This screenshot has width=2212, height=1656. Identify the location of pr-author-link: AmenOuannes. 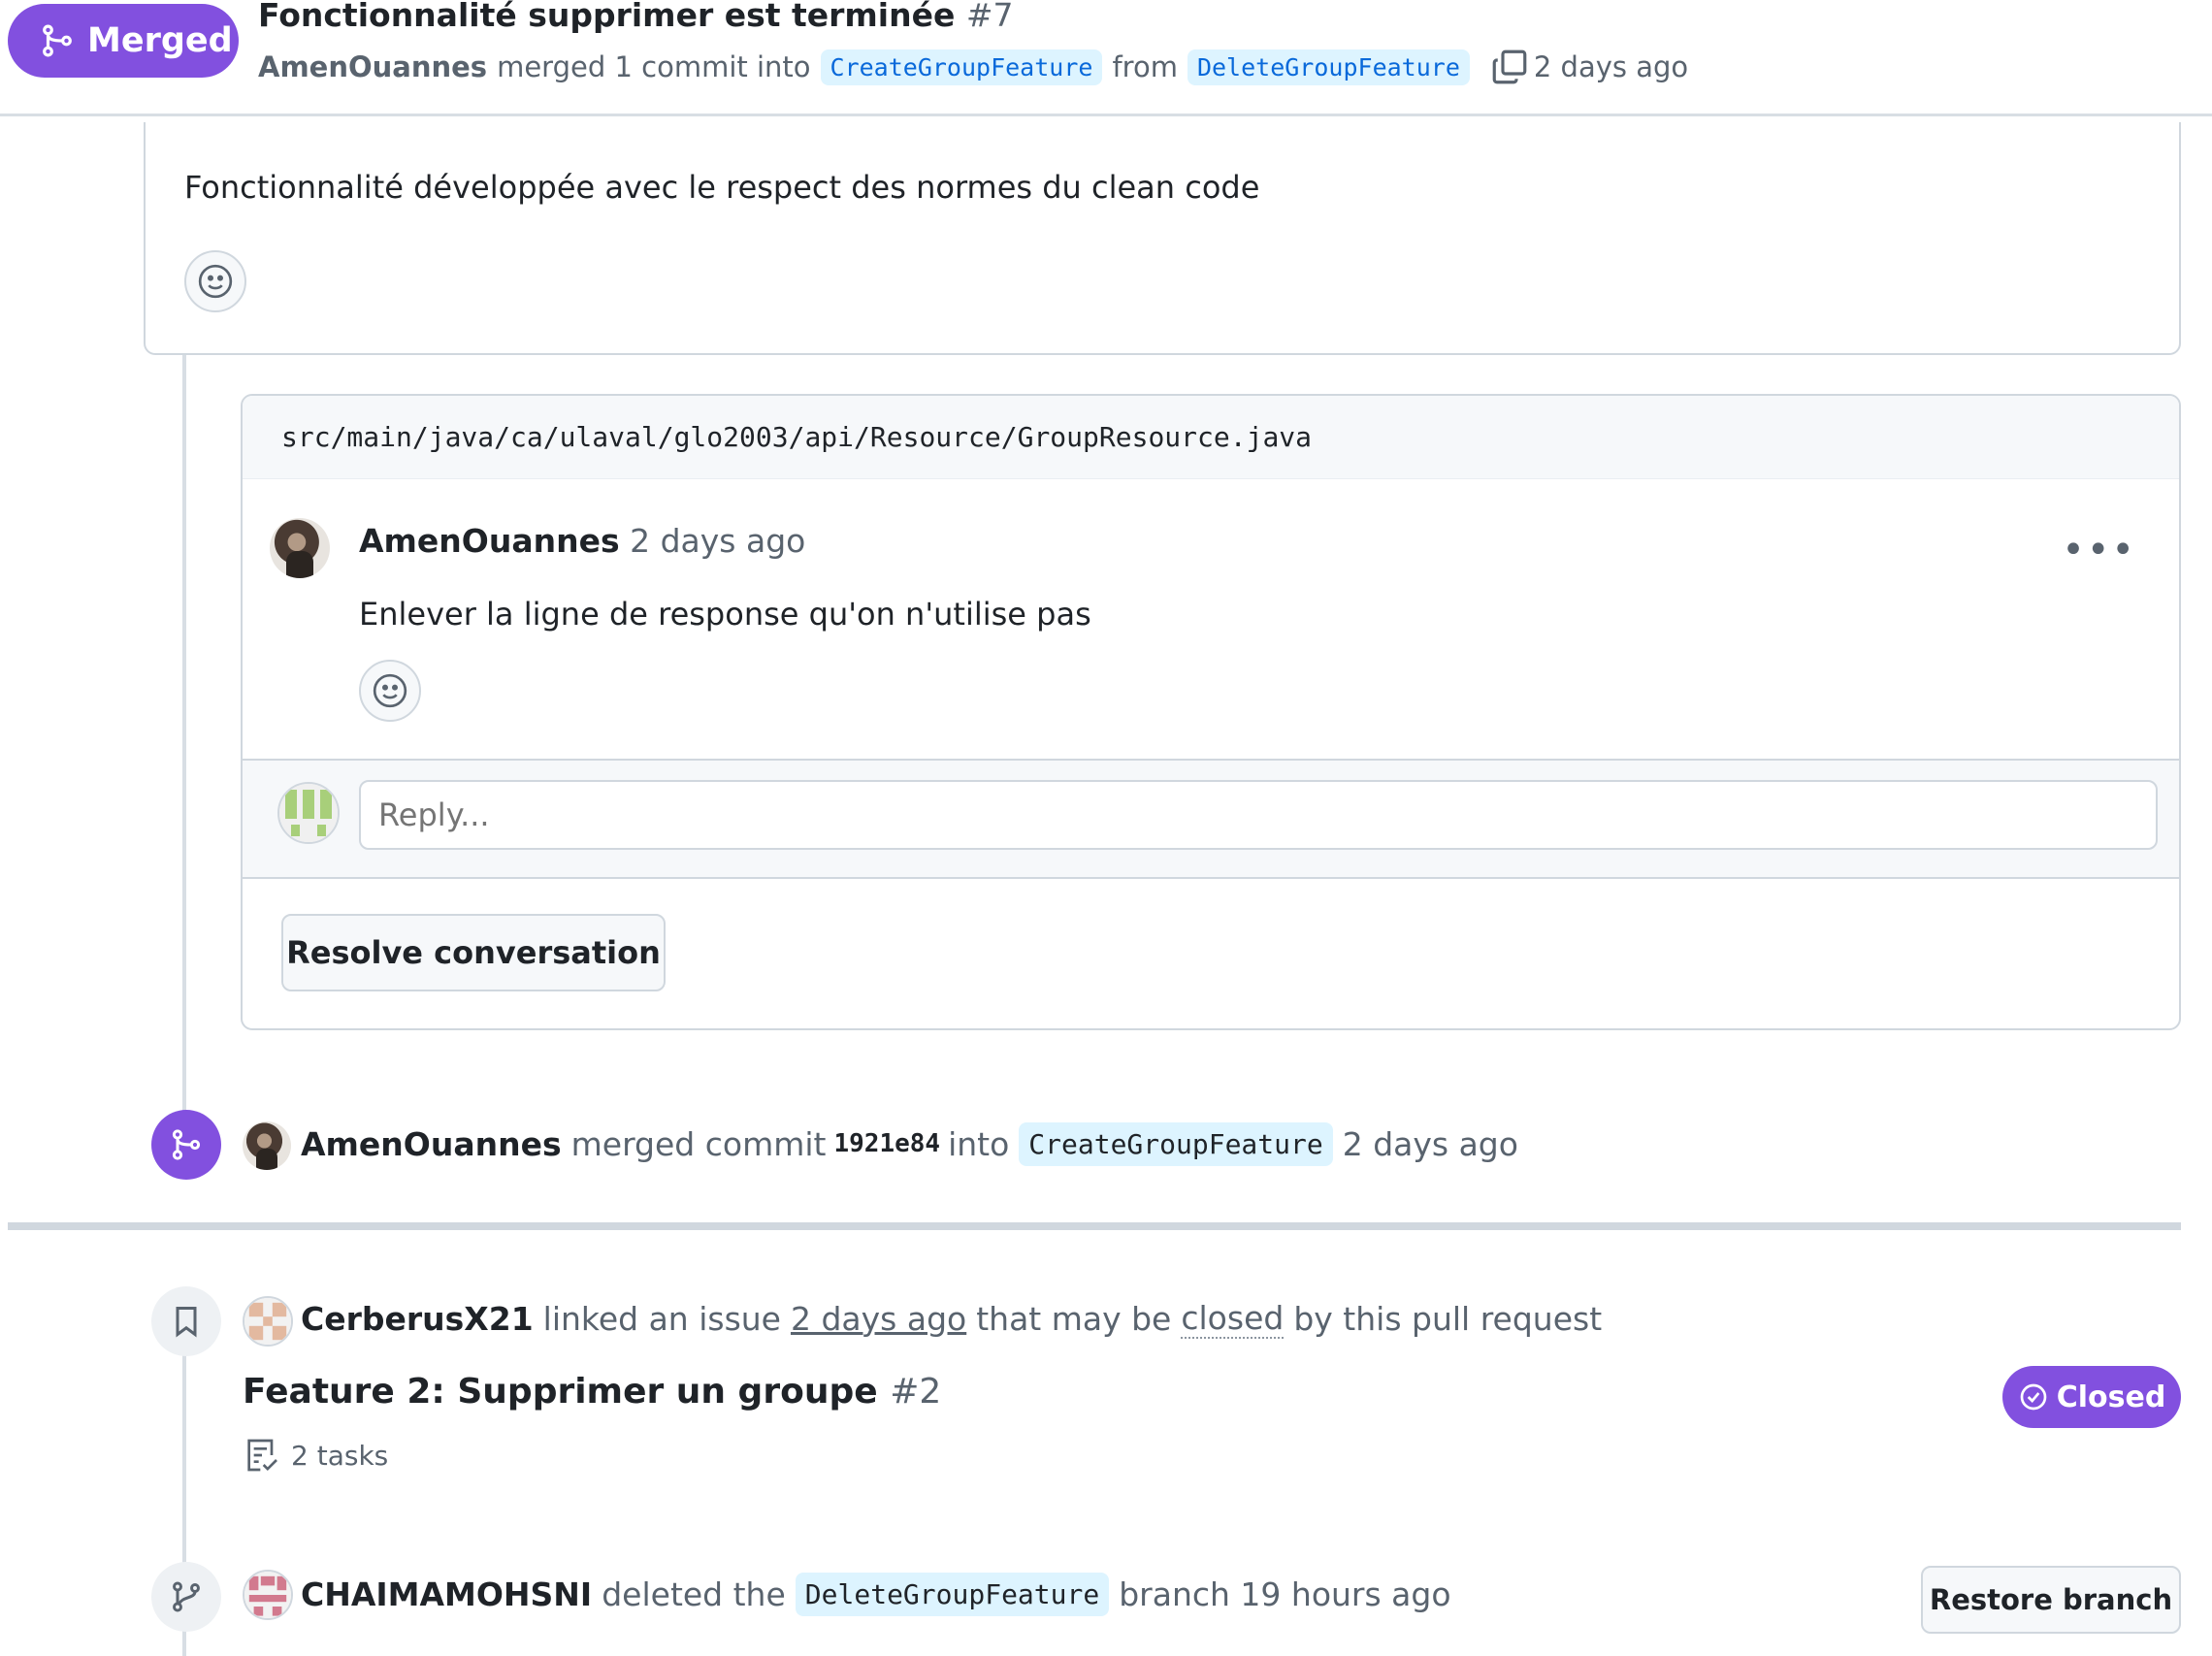
(373, 66).